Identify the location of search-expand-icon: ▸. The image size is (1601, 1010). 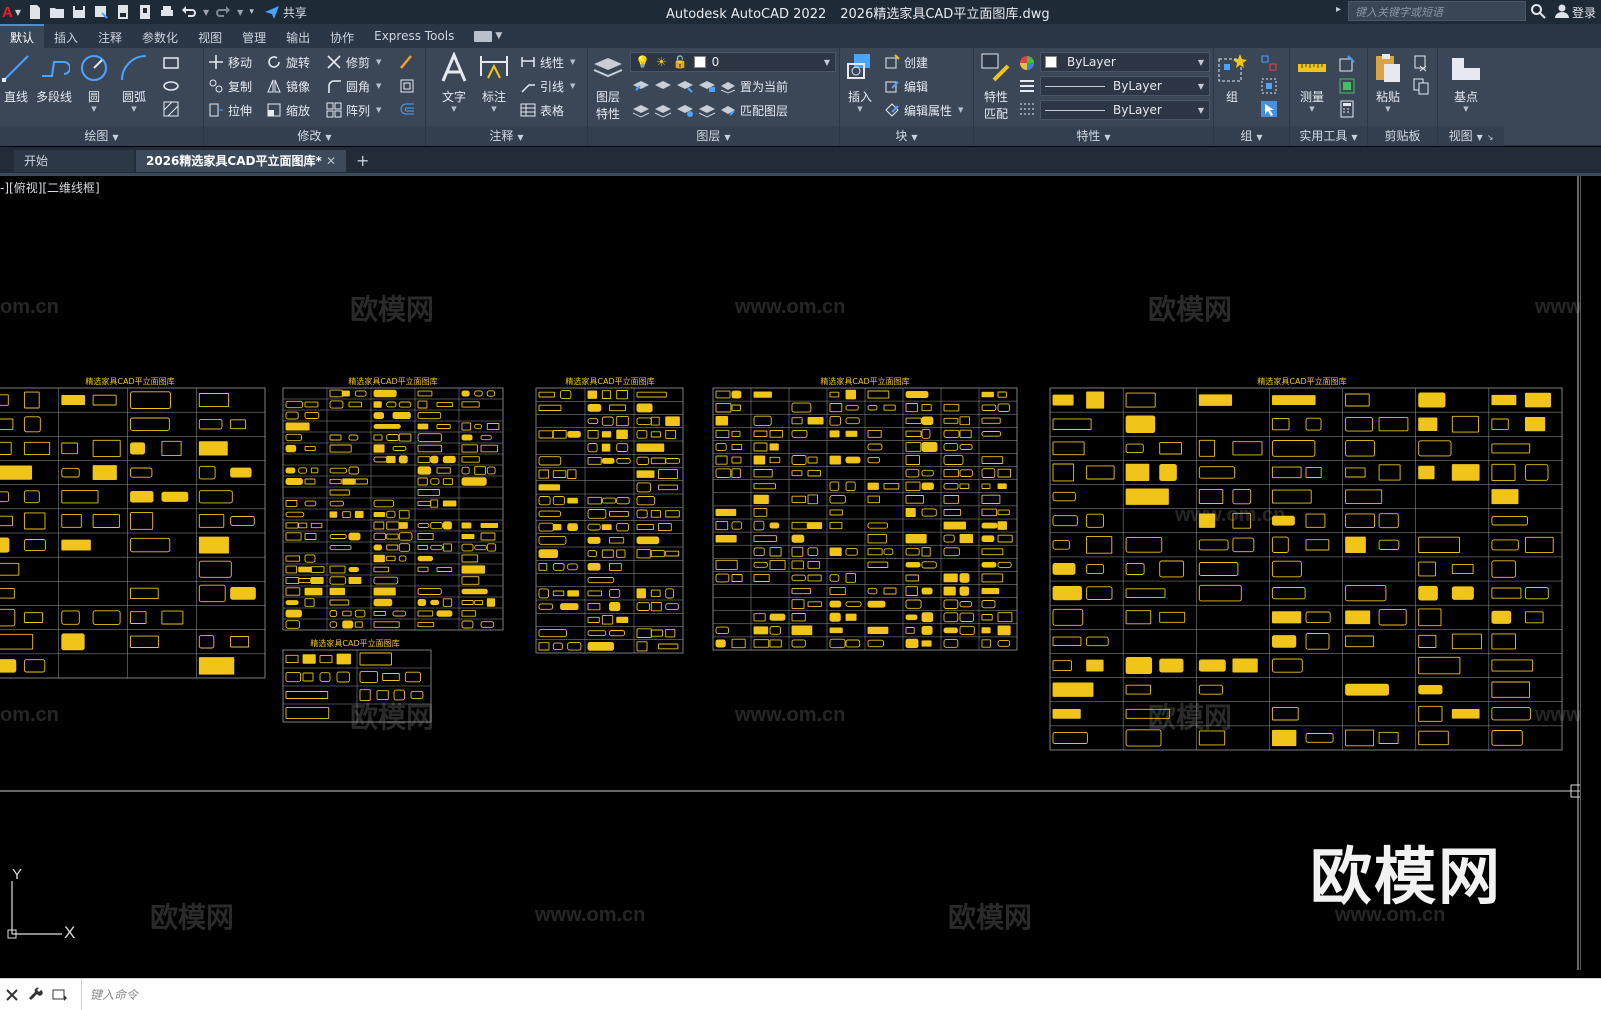
(1338, 9).